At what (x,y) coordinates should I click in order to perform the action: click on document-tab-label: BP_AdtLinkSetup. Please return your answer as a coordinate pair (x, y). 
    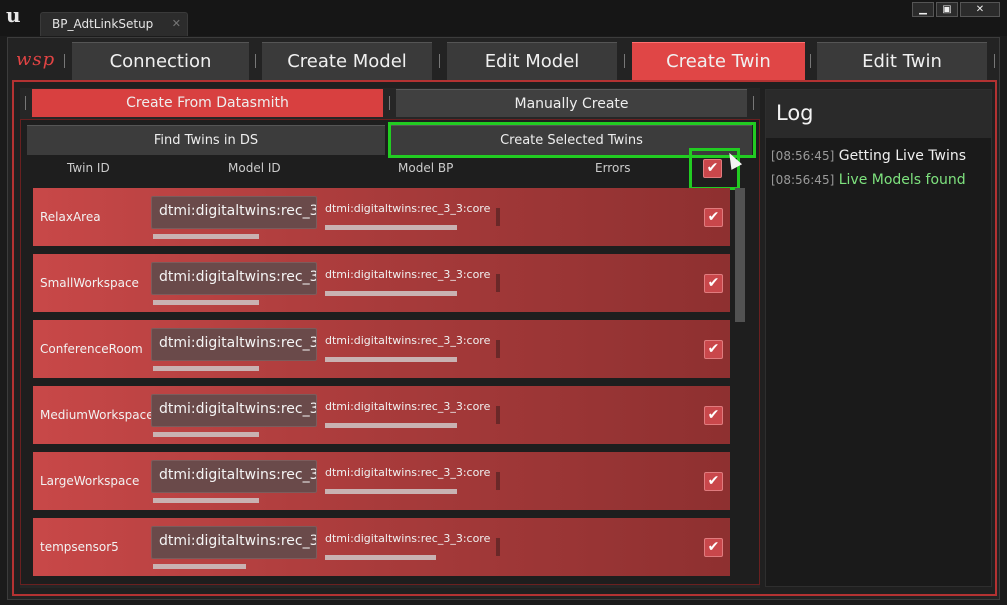
    Looking at the image, I should click on (103, 24).